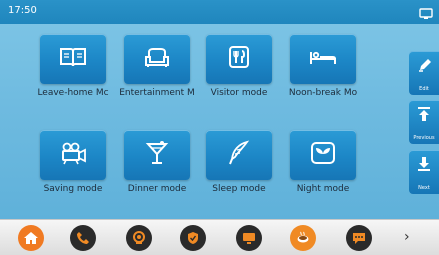 The width and height of the screenshot is (439, 255). What do you see at coordinates (83, 238) in the screenshot?
I see `phone-icon` at bounding box center [83, 238].